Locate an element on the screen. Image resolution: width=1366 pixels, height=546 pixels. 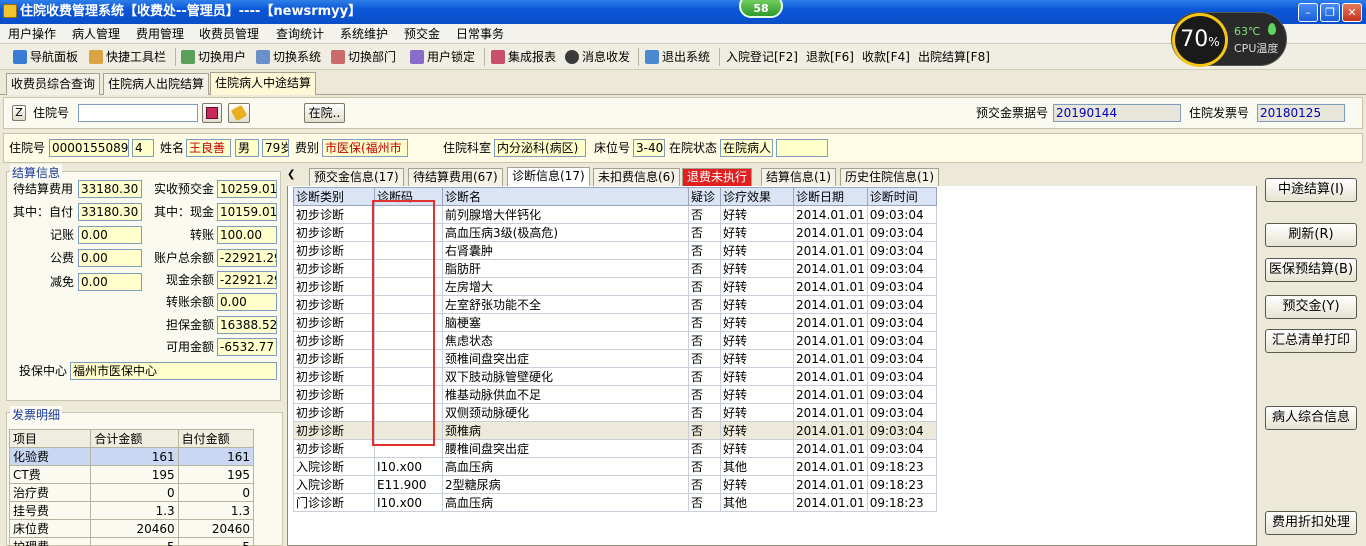
fee-discount-button: 费用折扣处理 is located at coordinates (1311, 523).